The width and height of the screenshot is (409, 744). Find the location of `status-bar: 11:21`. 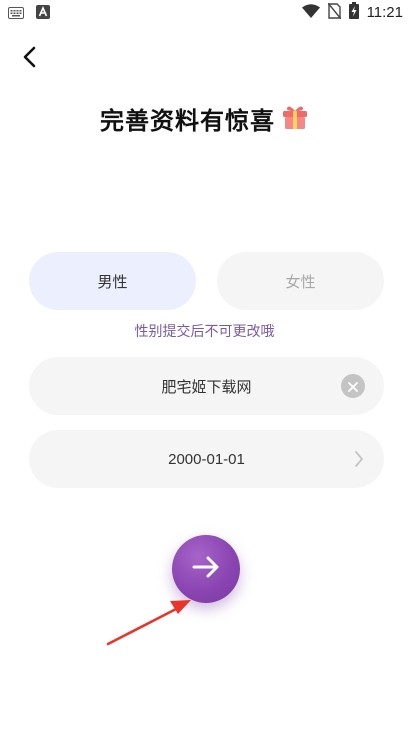

status-bar: 11:21 is located at coordinates (204, 12).